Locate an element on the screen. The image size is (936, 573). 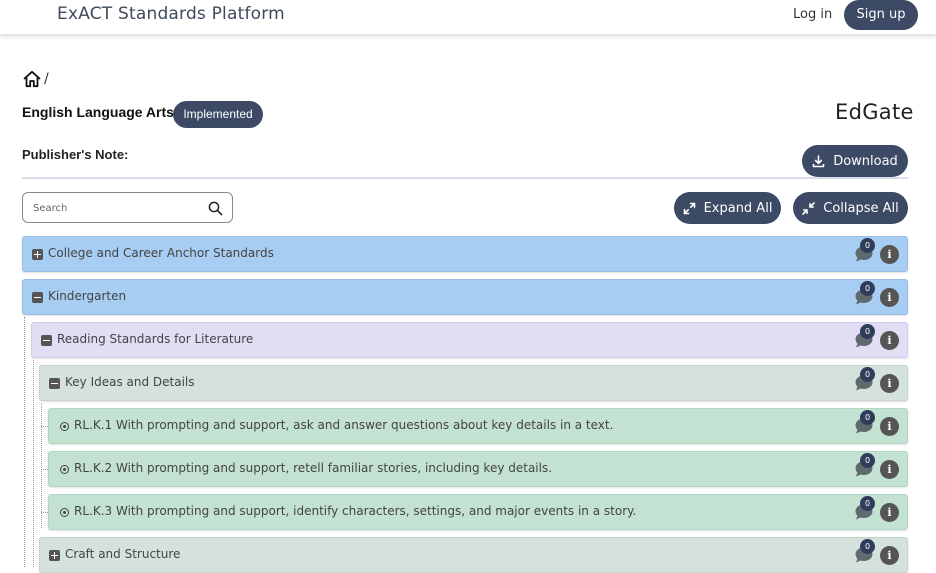
tree-node-label: Kindergarten is located at coordinates (87, 296).